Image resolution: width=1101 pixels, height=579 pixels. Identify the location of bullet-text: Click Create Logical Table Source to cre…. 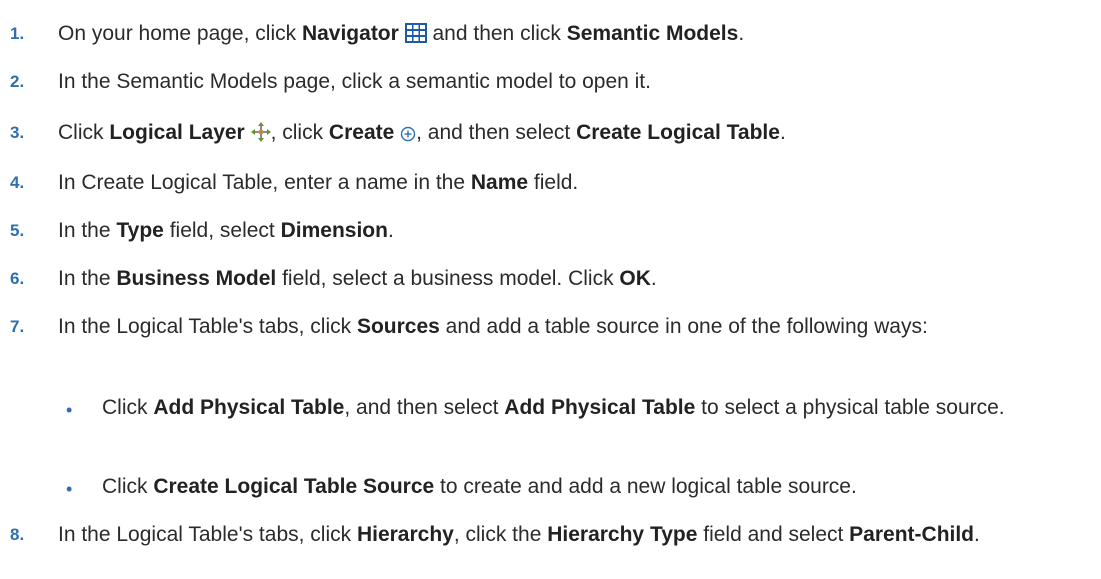
(479, 486).